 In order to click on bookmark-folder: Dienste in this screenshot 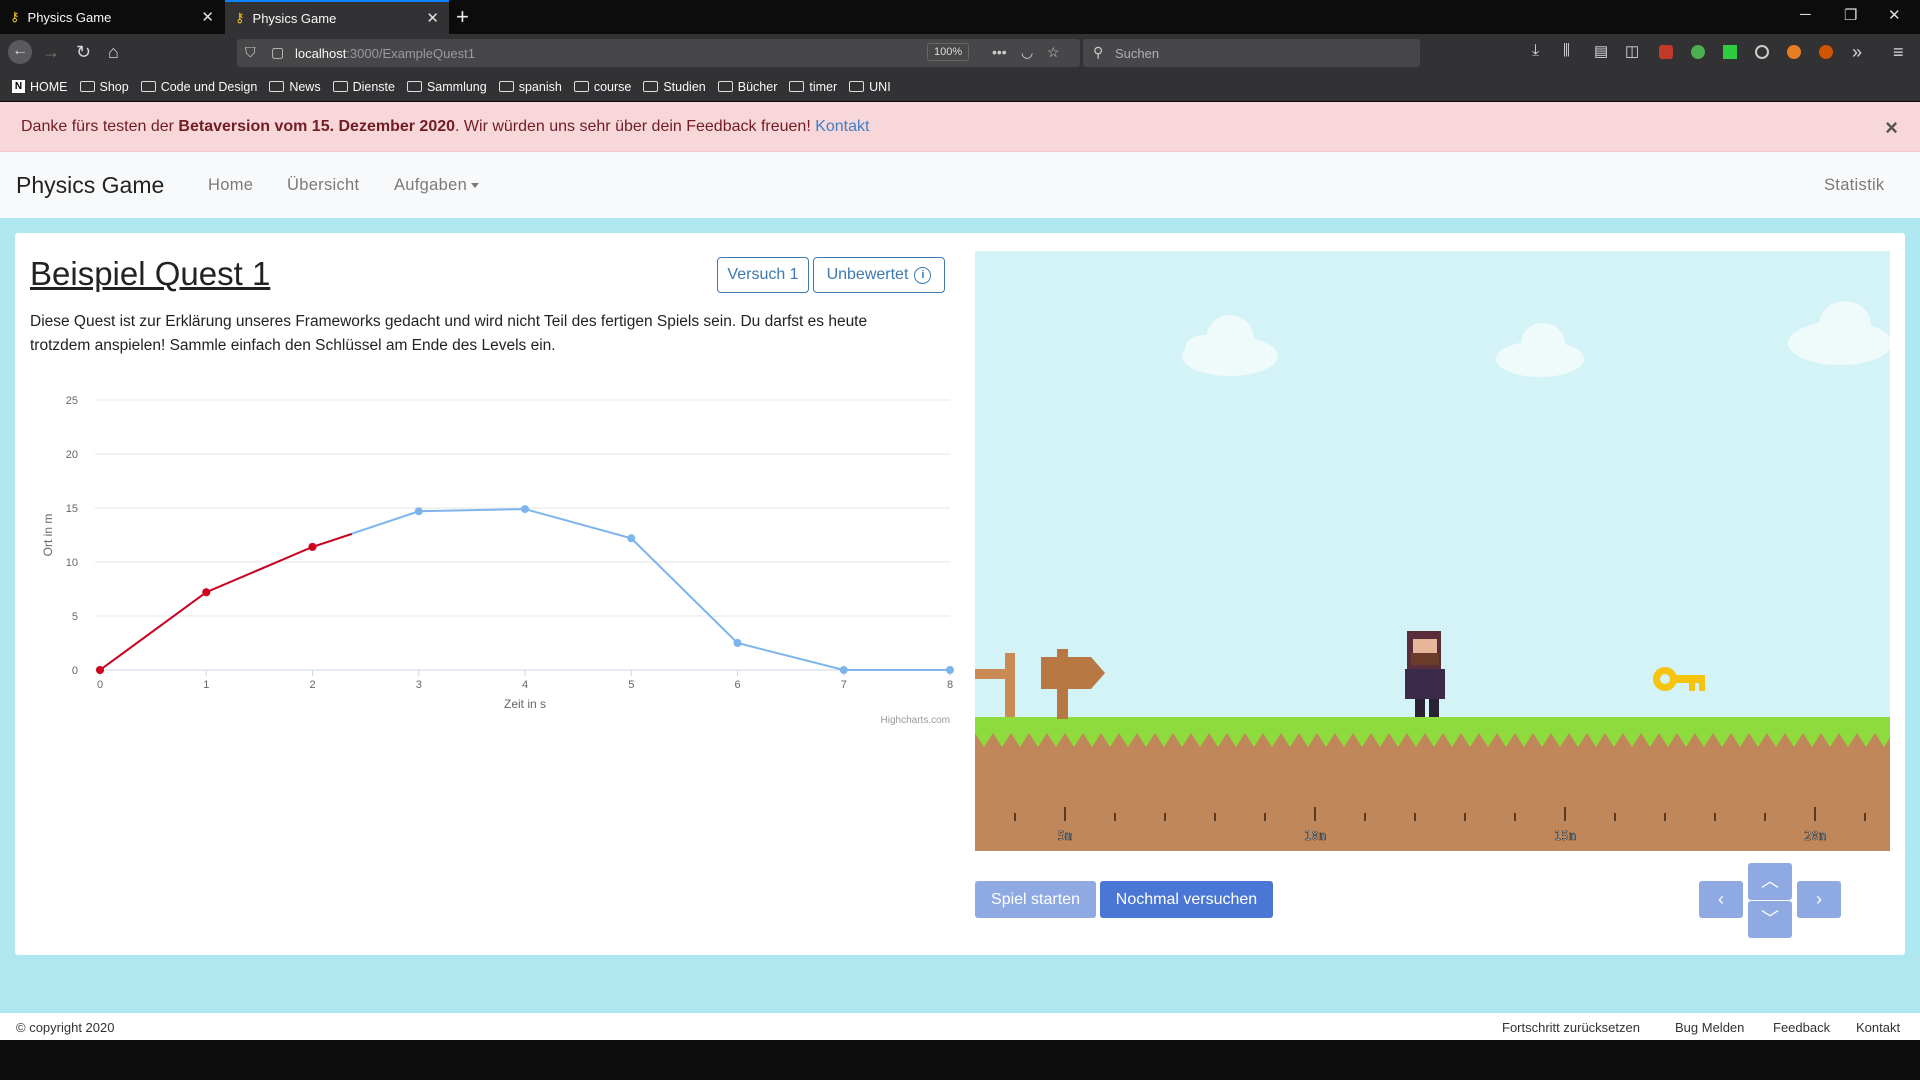, I will do `click(363, 87)`.